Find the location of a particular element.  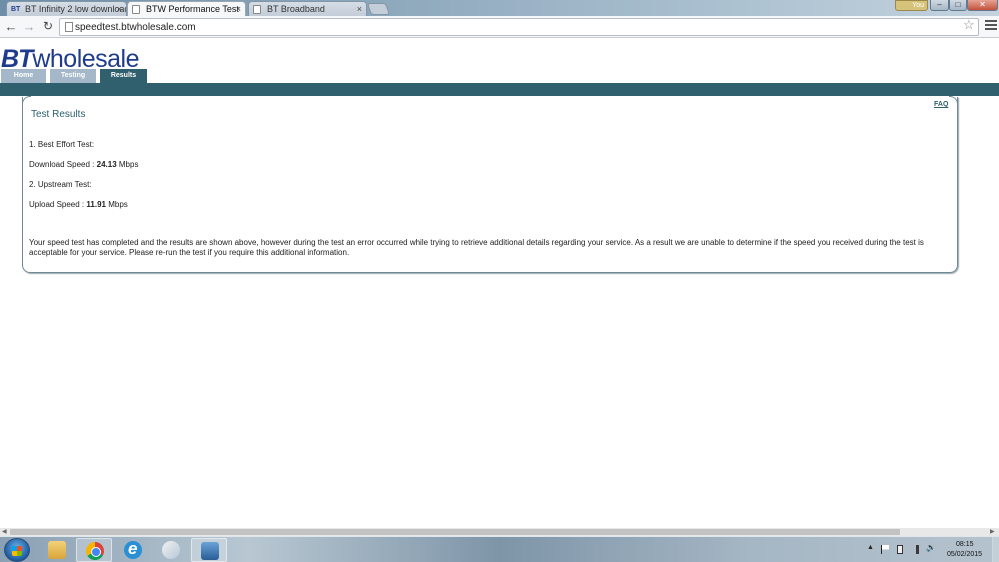

forward-arrow-icon: → is located at coordinates (29, 27).